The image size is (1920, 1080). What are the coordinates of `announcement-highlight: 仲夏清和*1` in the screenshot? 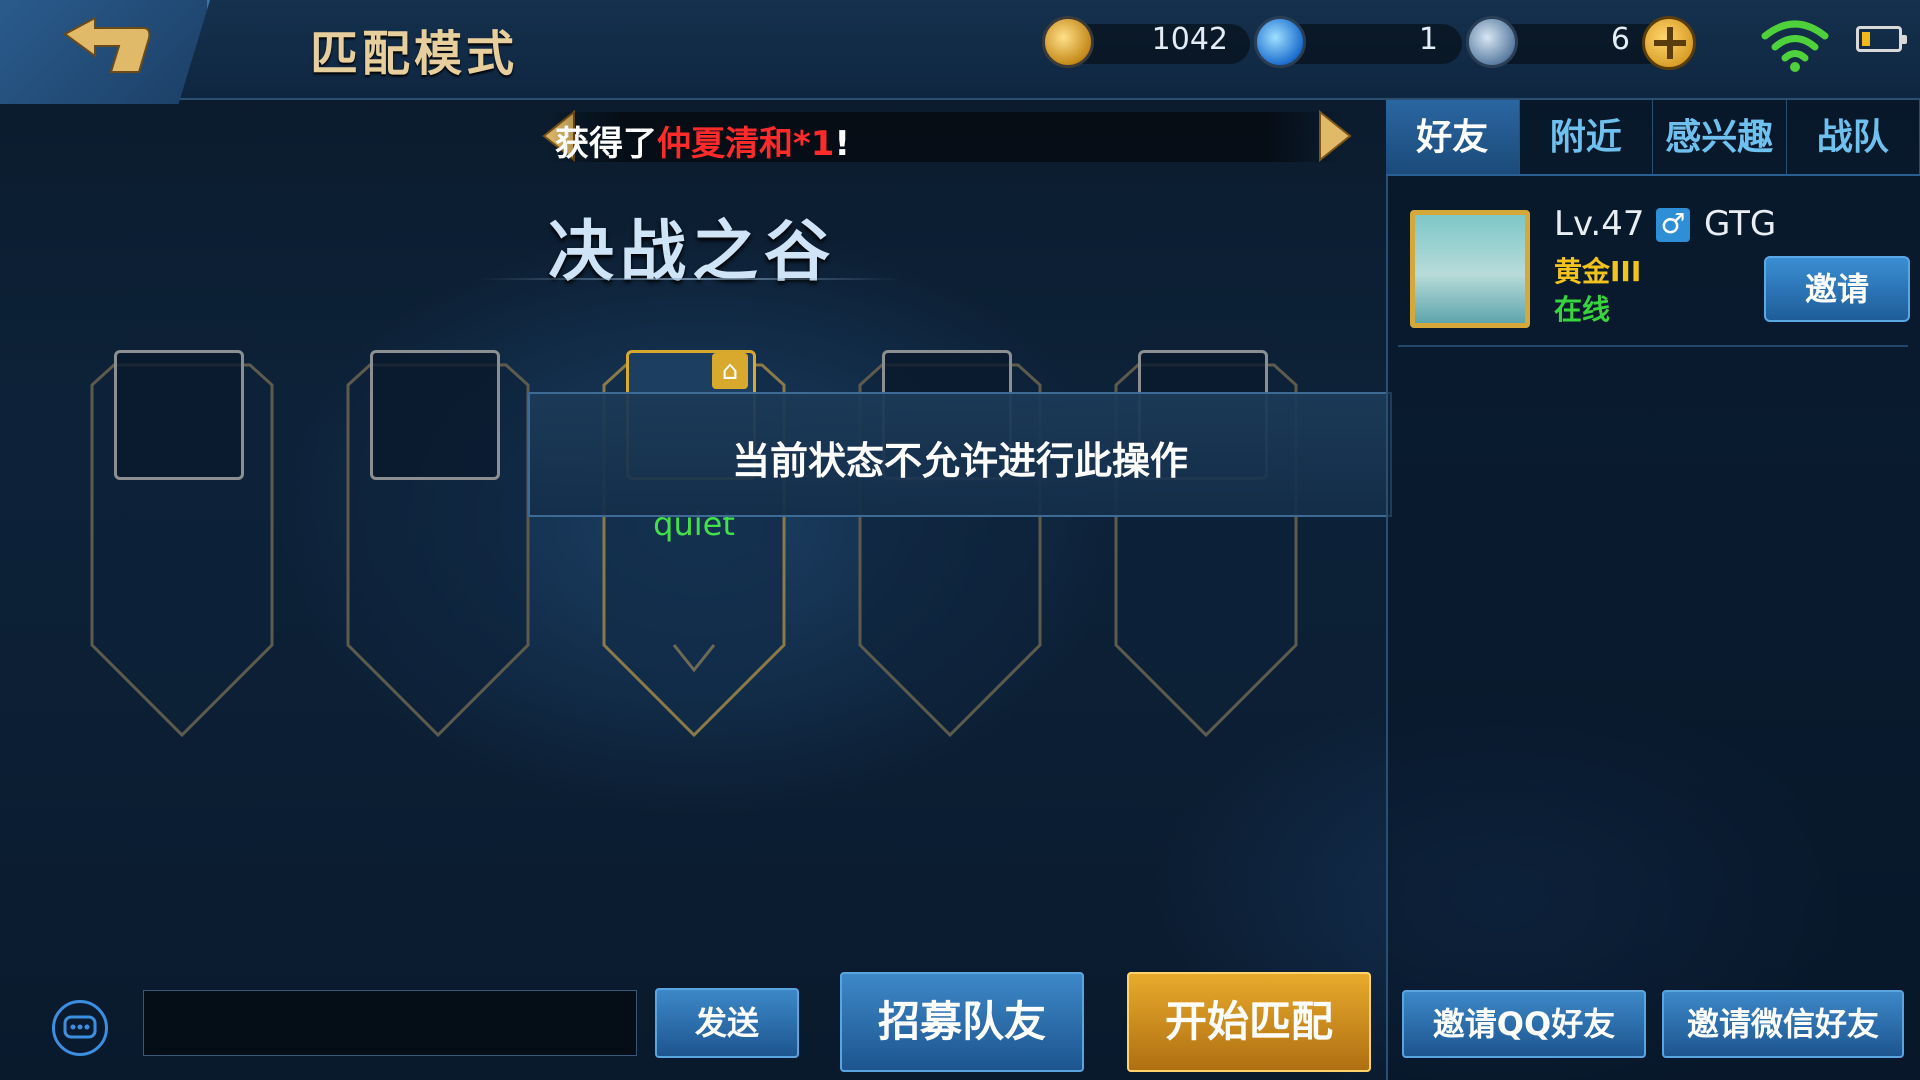 It's located at (746, 143).